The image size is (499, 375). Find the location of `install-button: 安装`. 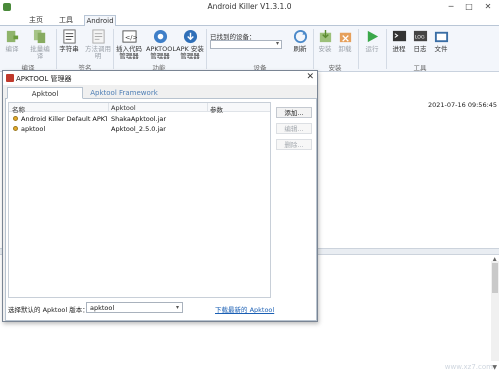

install-button: 安装 is located at coordinates (325, 41).